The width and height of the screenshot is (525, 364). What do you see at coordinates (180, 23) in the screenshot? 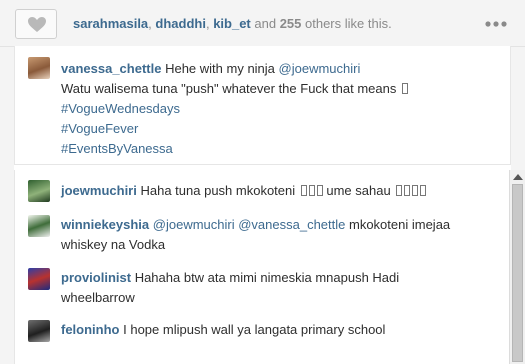
I see `liker-link: dhaddhi` at bounding box center [180, 23].